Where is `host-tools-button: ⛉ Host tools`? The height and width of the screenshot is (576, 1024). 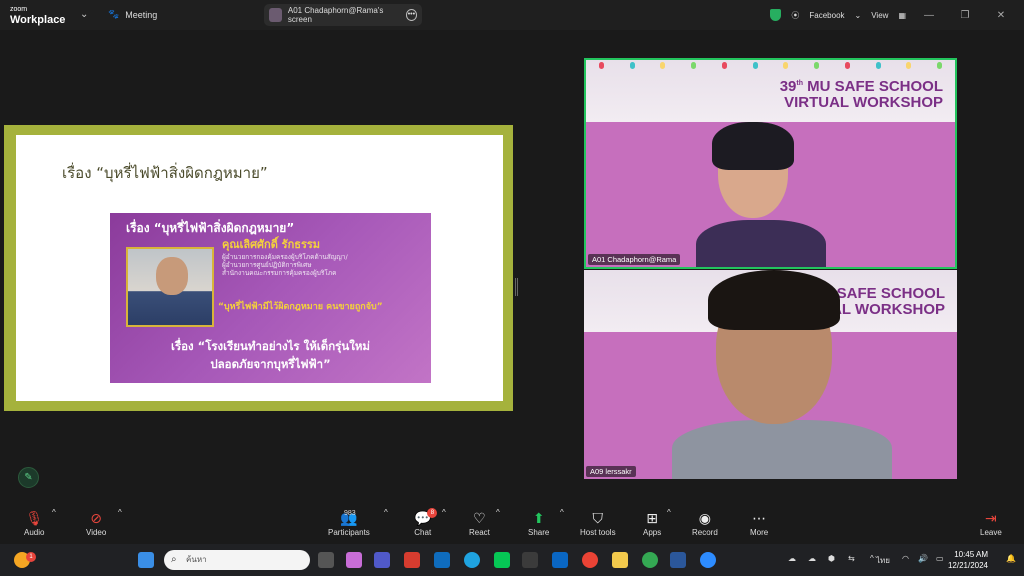
host-tools-button: ⛉ Host tools is located at coordinates (598, 522).